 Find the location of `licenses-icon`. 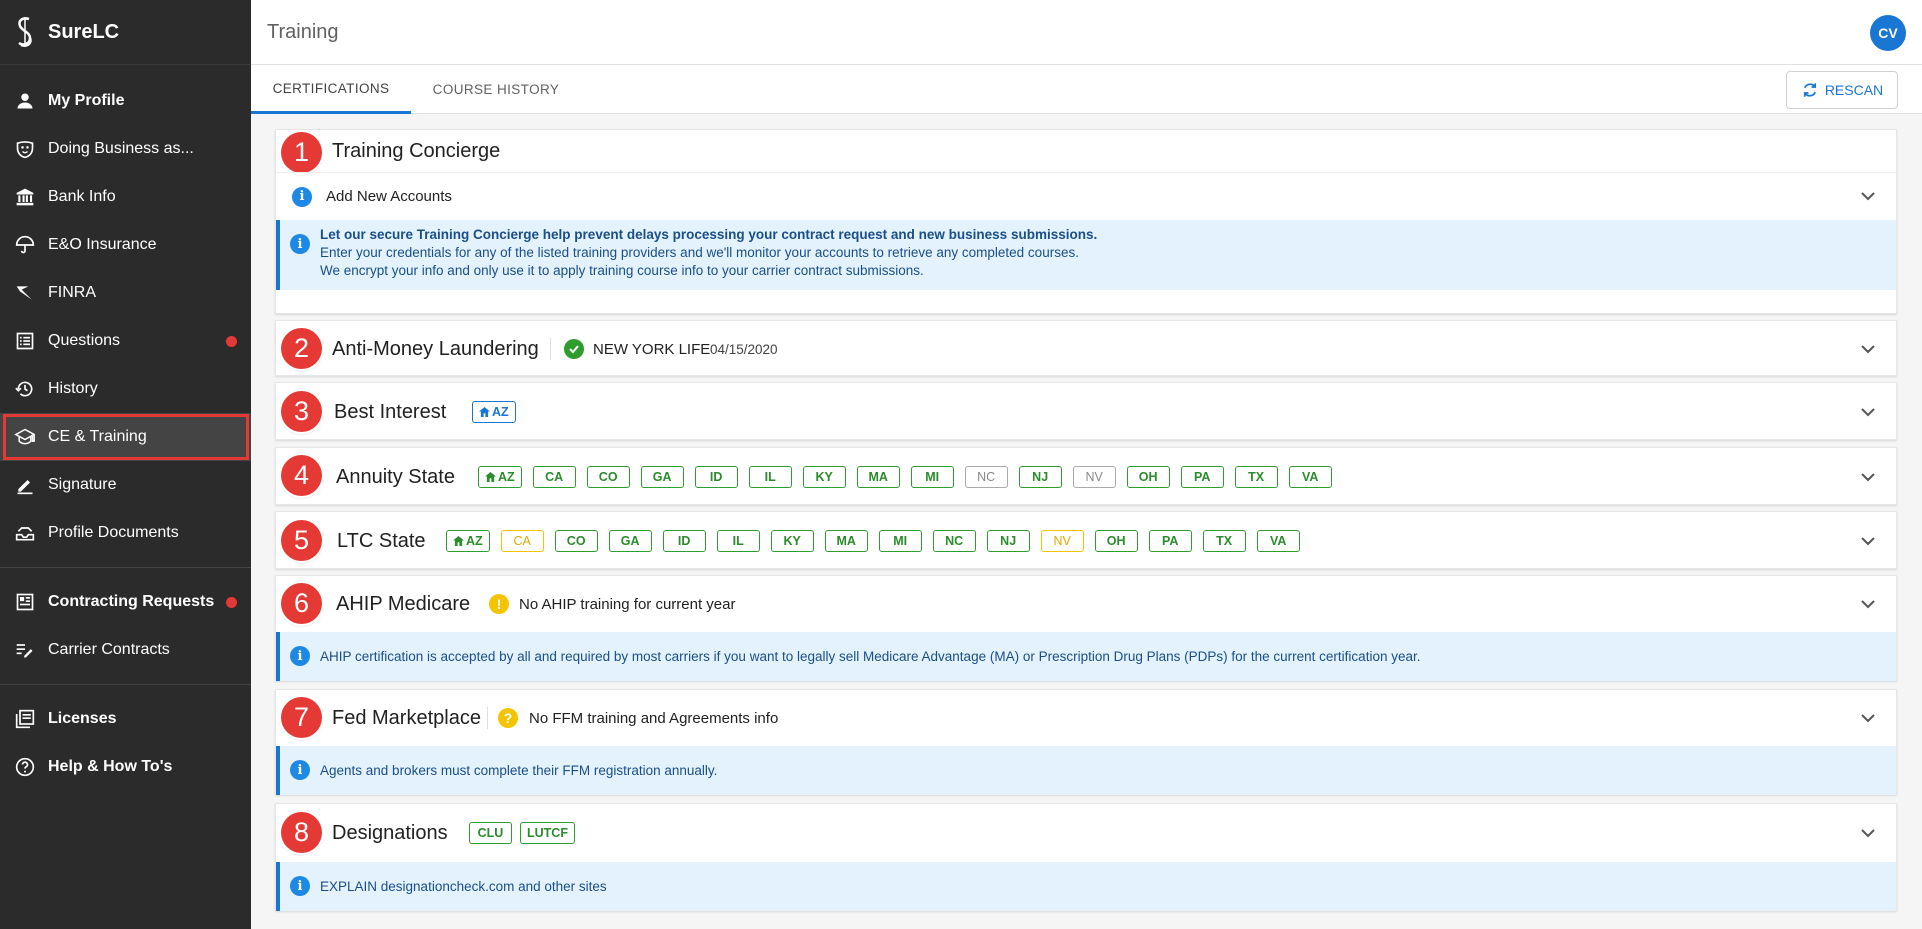

licenses-icon is located at coordinates (25, 719).